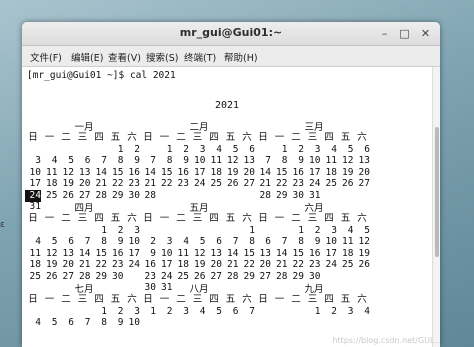  Describe the element at coordinates (231, 34) in the screenshot. I see `title-bar: mr_gui@Gui01:~ – □ ✕` at that location.